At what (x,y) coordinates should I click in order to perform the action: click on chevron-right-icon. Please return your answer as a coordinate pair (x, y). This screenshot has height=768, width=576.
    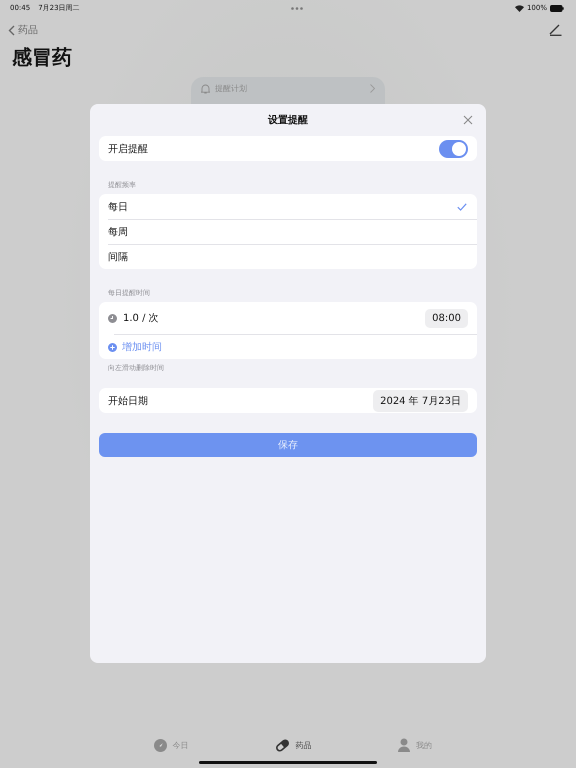
    Looking at the image, I should click on (372, 88).